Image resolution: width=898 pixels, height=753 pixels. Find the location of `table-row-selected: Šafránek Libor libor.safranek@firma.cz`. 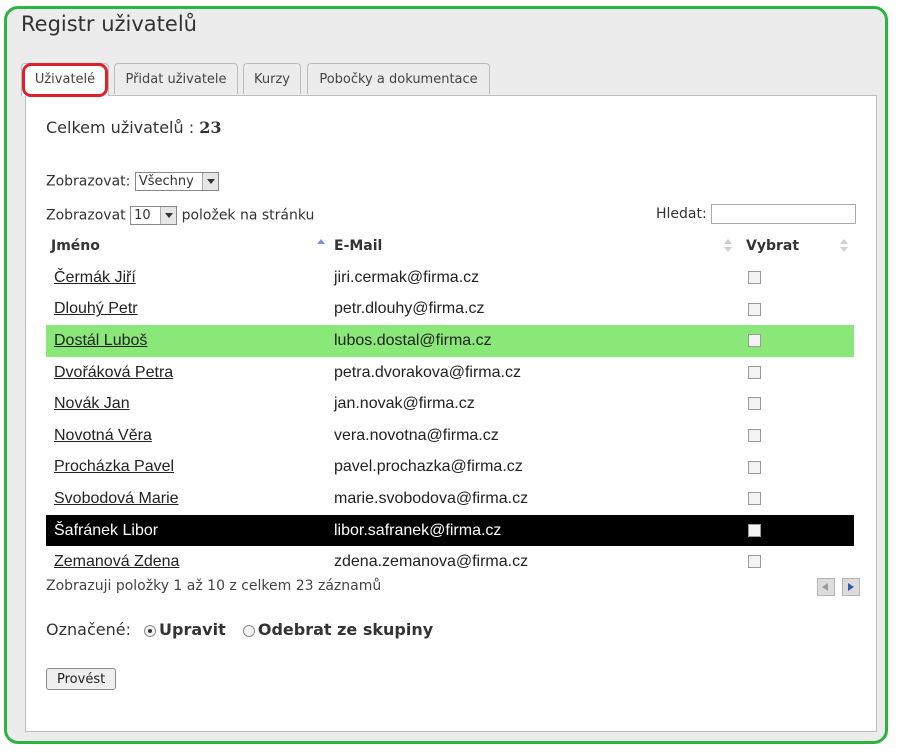

table-row-selected: Šafránek Libor libor.safranek@firma.cz is located at coordinates (450, 530).